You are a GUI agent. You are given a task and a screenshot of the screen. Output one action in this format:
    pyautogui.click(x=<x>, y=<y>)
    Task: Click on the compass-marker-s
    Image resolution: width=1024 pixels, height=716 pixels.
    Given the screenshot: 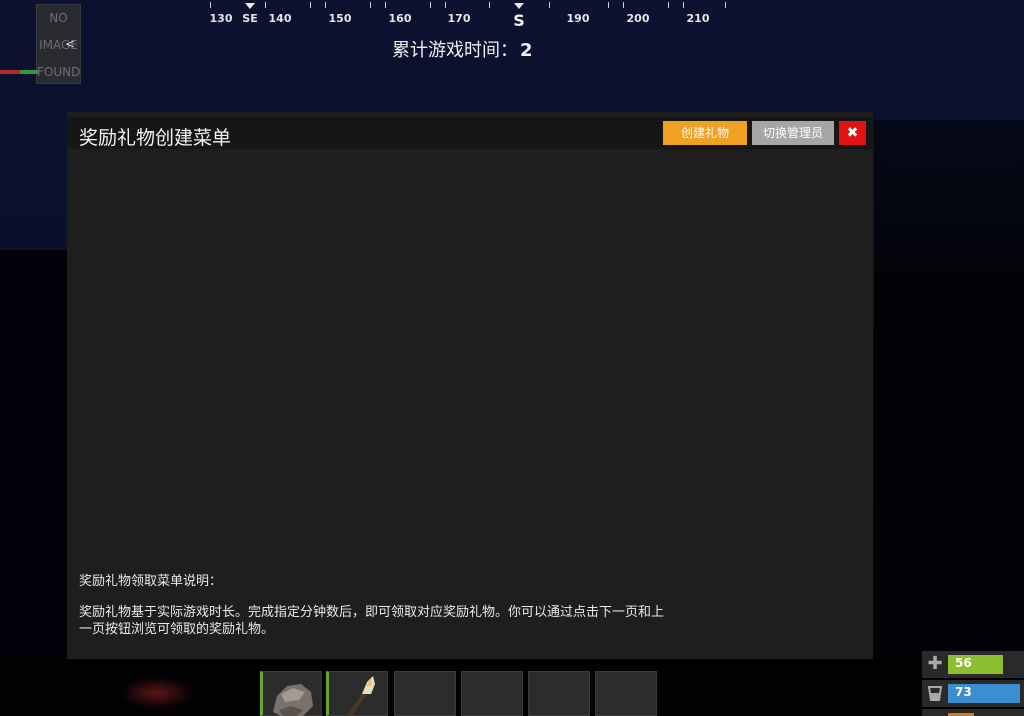 What is the action you would take?
    pyautogui.click(x=519, y=6)
    